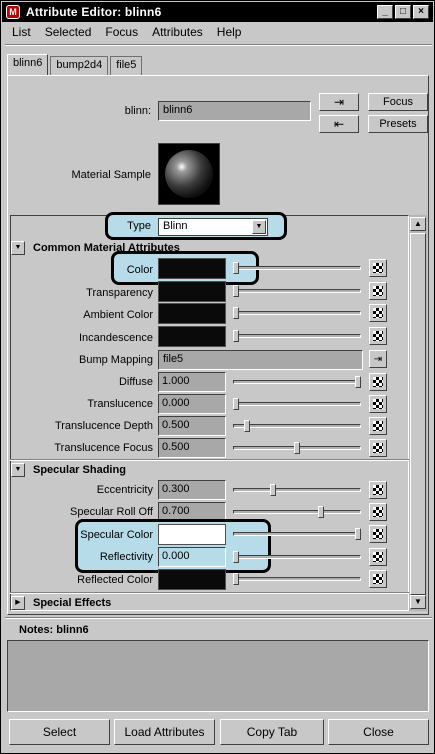 This screenshot has height=754, width=435. Describe the element at coordinates (218, 676) in the screenshot. I see `notes-textarea` at that location.